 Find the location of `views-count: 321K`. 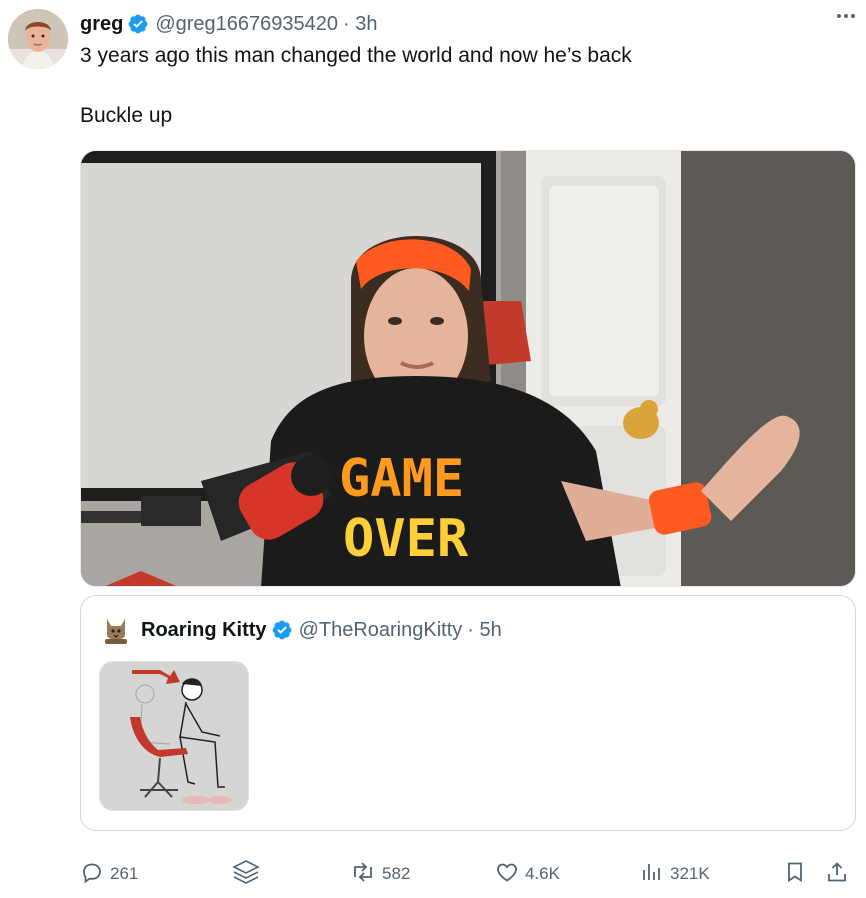

views-count: 321K is located at coordinates (690, 873).